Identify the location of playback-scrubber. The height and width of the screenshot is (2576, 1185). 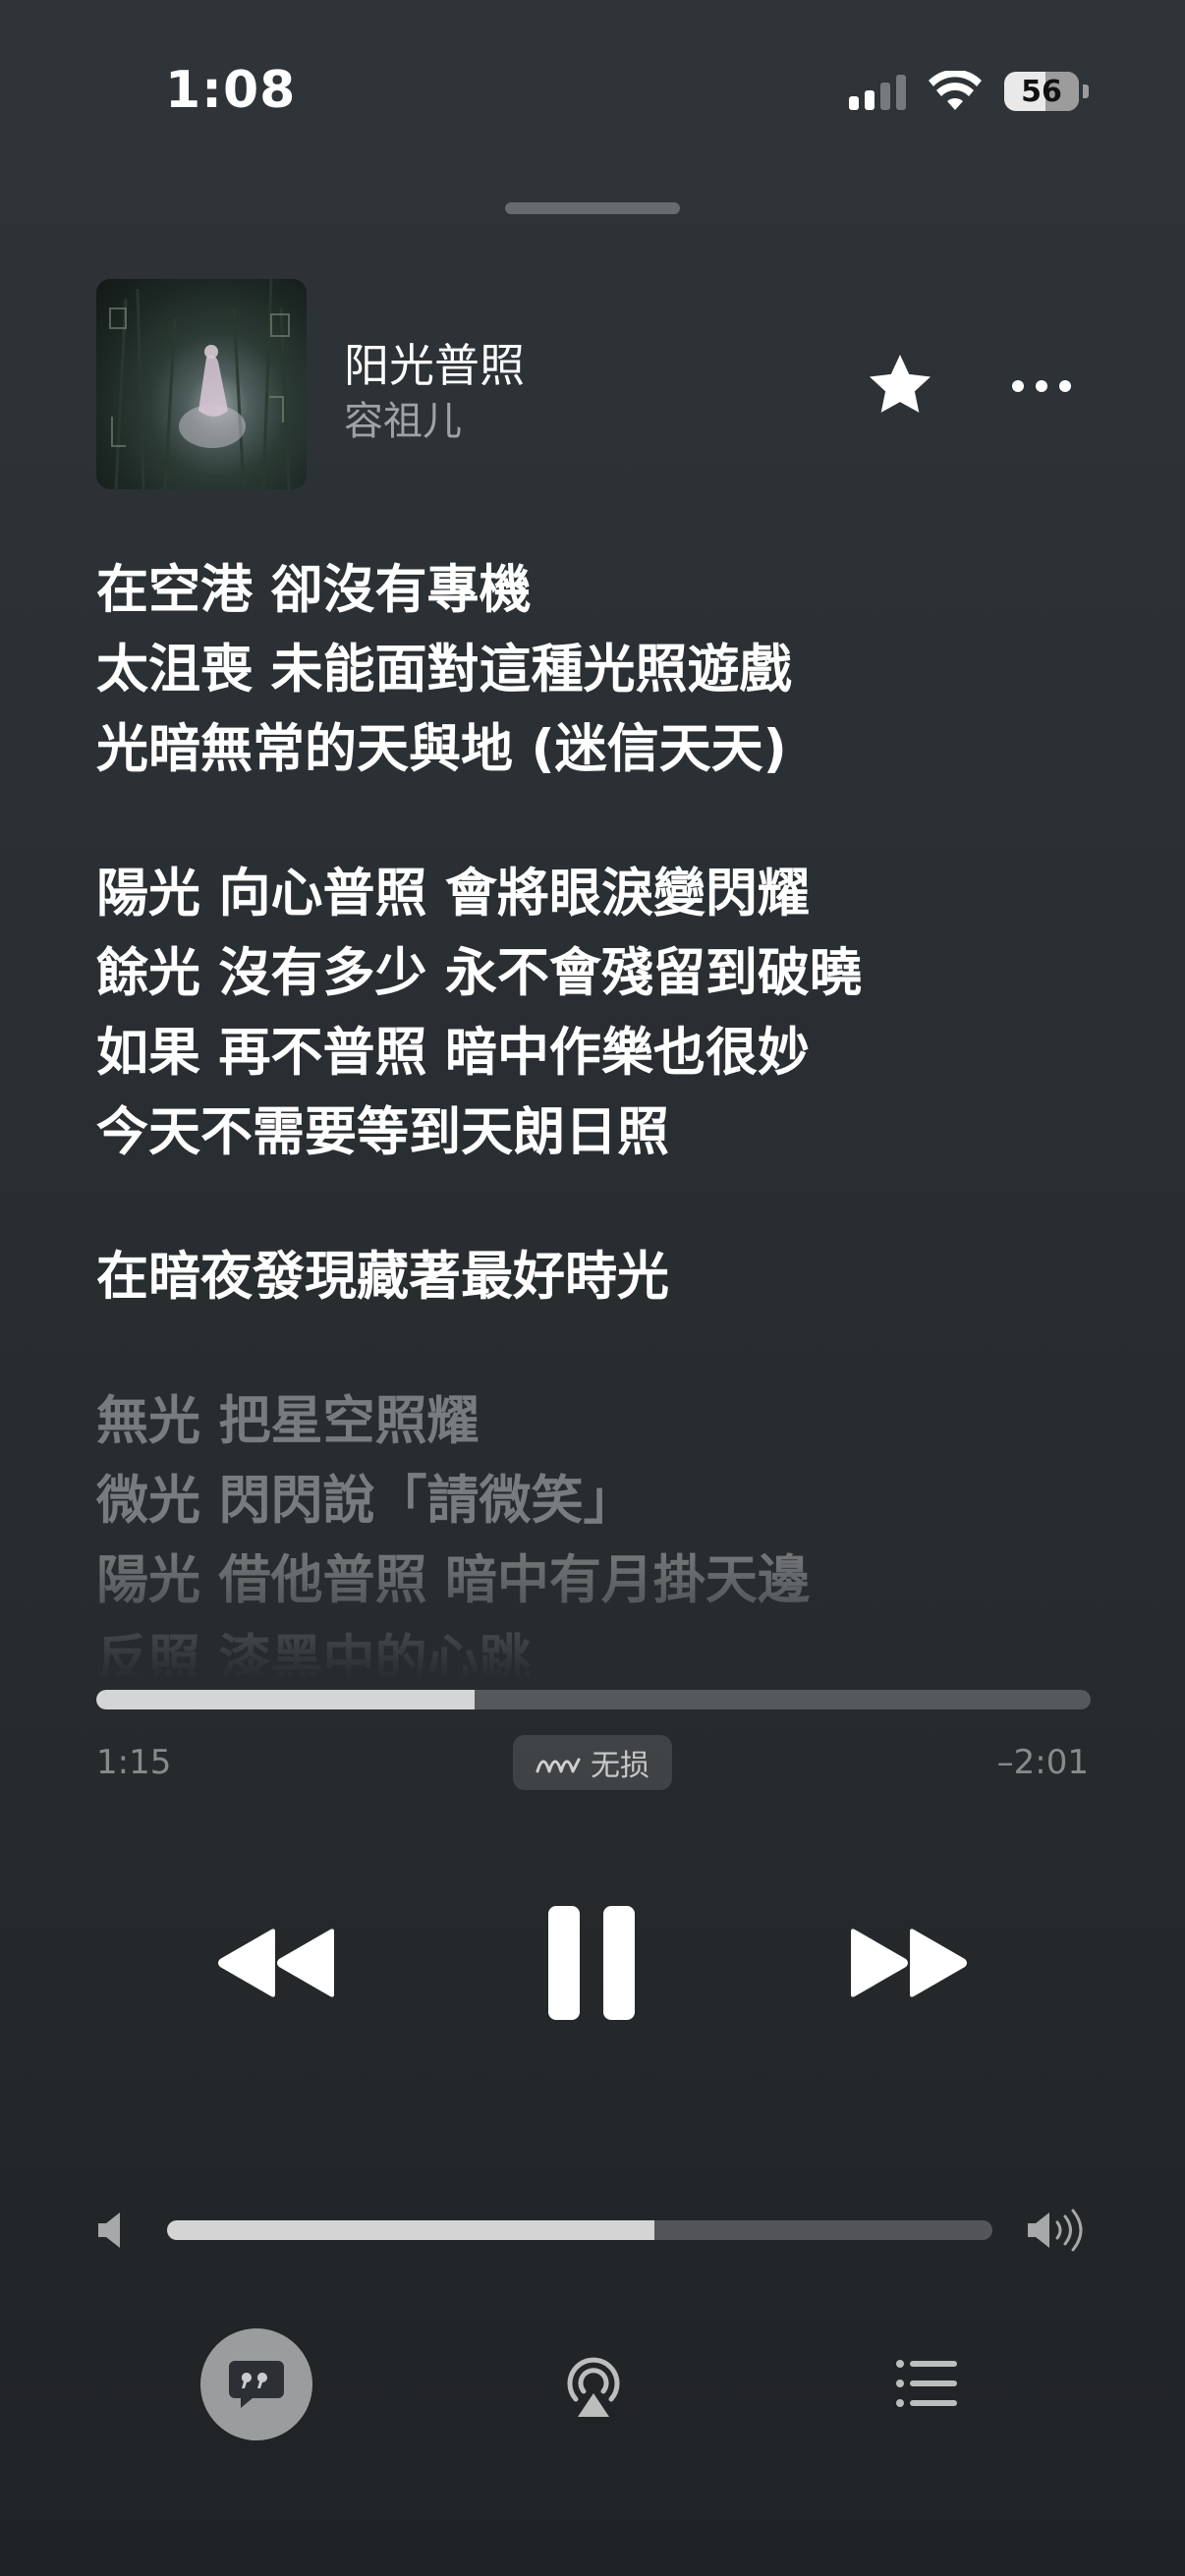
(594, 1699).